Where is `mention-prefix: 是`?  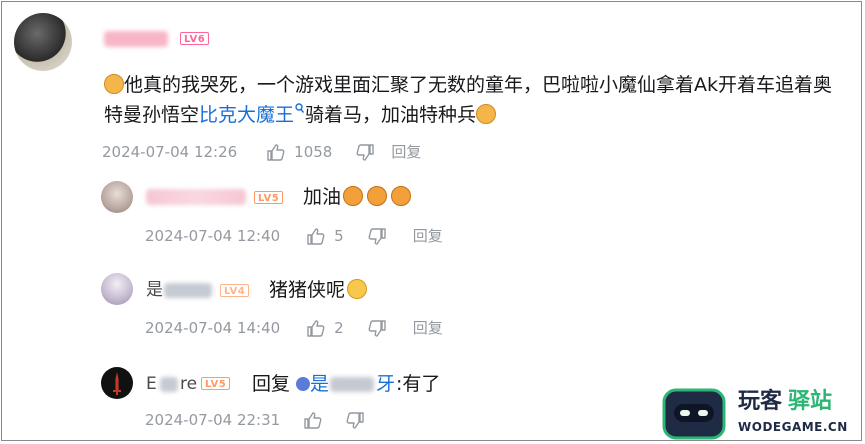
mention-prefix: 是 is located at coordinates (319, 384).